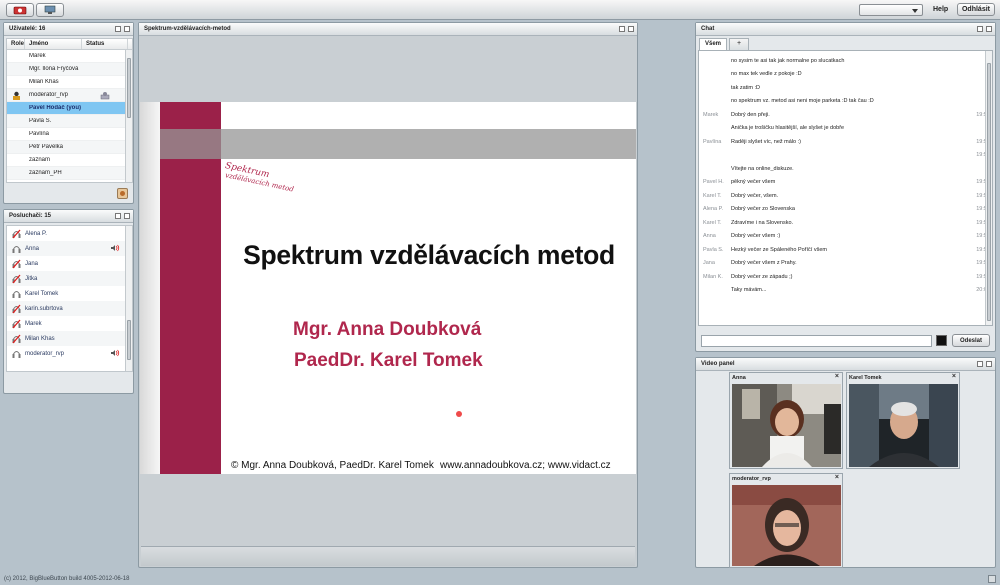 This screenshot has height=585, width=1000. I want to click on listeners-scroll-thumb, so click(129, 340).